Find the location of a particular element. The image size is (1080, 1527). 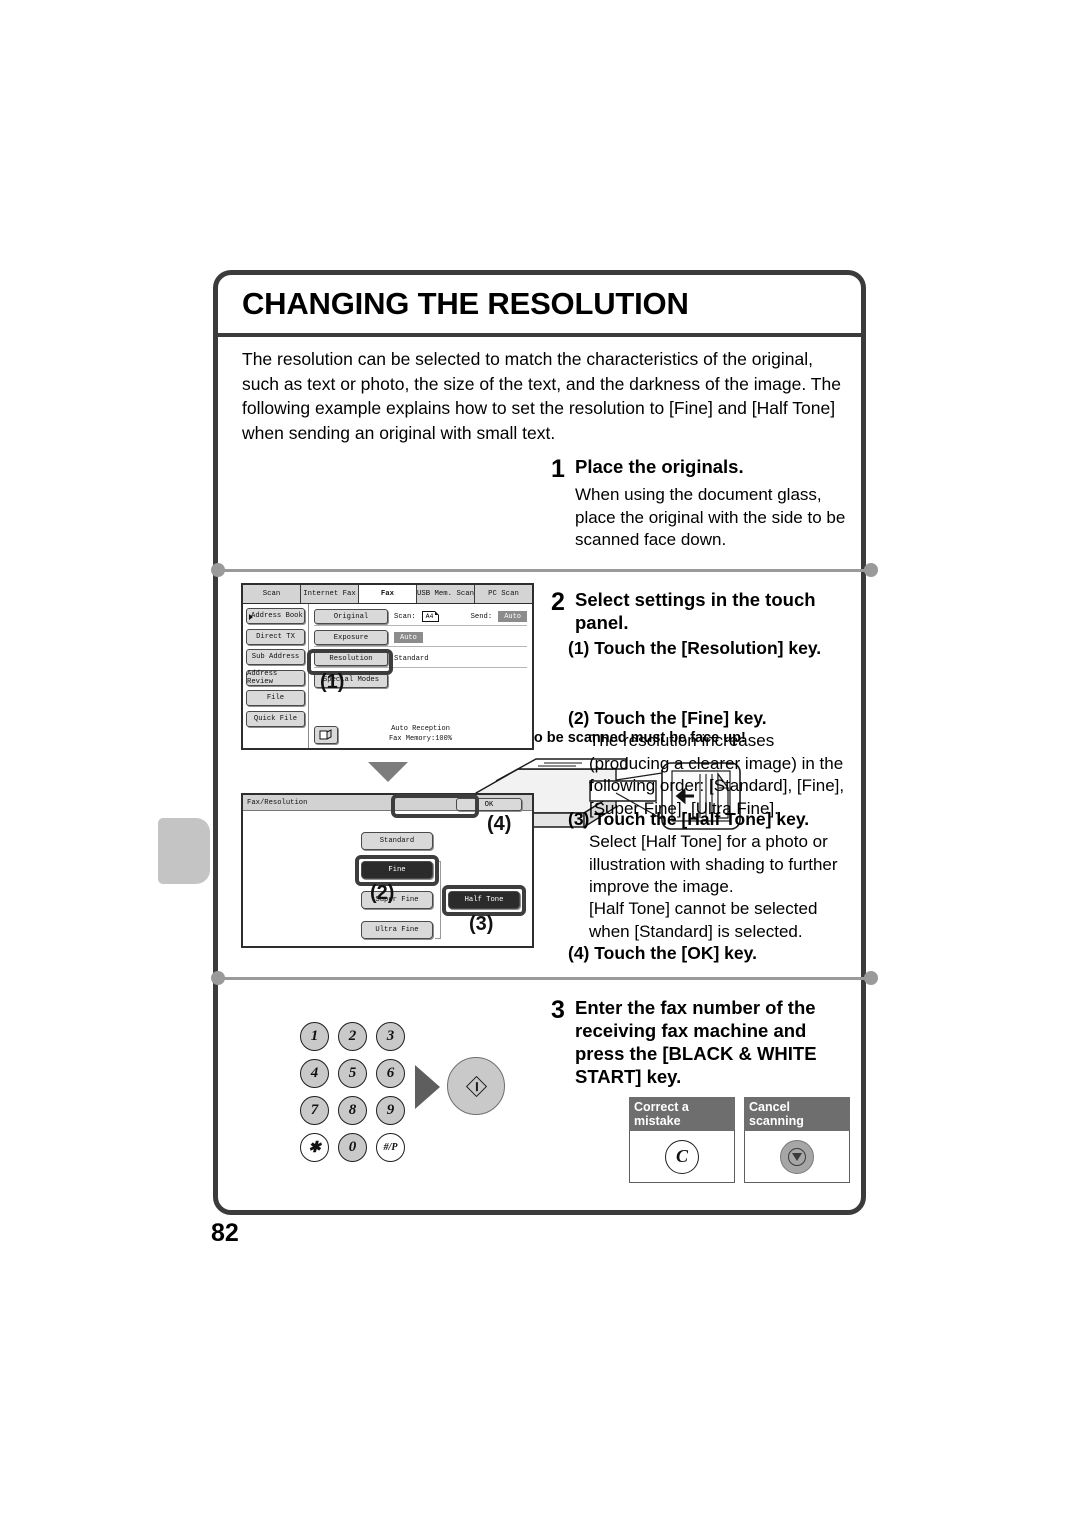

keypad-key-0: 0 is located at coordinates (352, 1147).